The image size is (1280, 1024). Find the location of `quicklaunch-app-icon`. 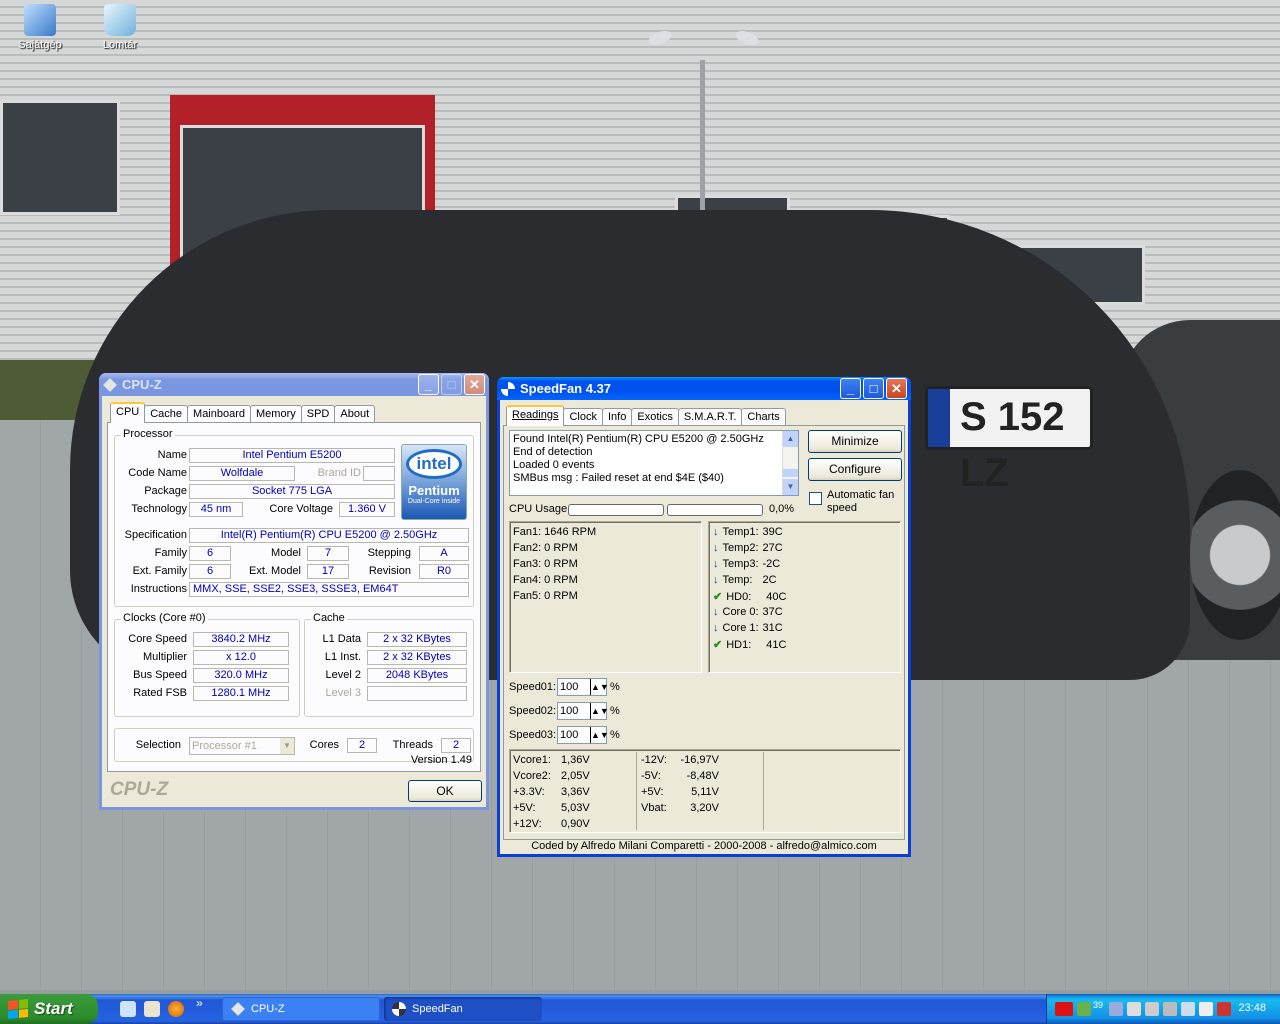

quicklaunch-app-icon is located at coordinates (152, 1009).